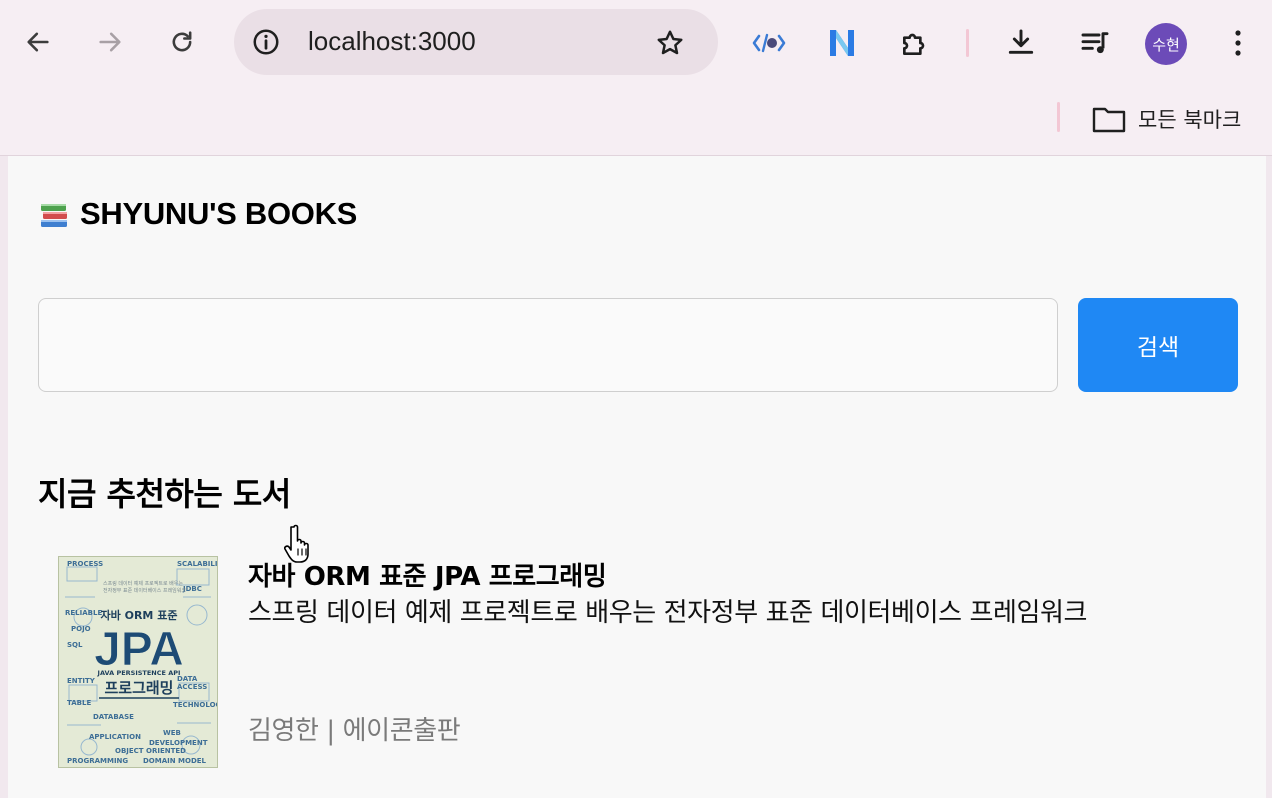 Image resolution: width=1272 pixels, height=798 pixels. I want to click on svg-text: SQL, so click(75, 645).